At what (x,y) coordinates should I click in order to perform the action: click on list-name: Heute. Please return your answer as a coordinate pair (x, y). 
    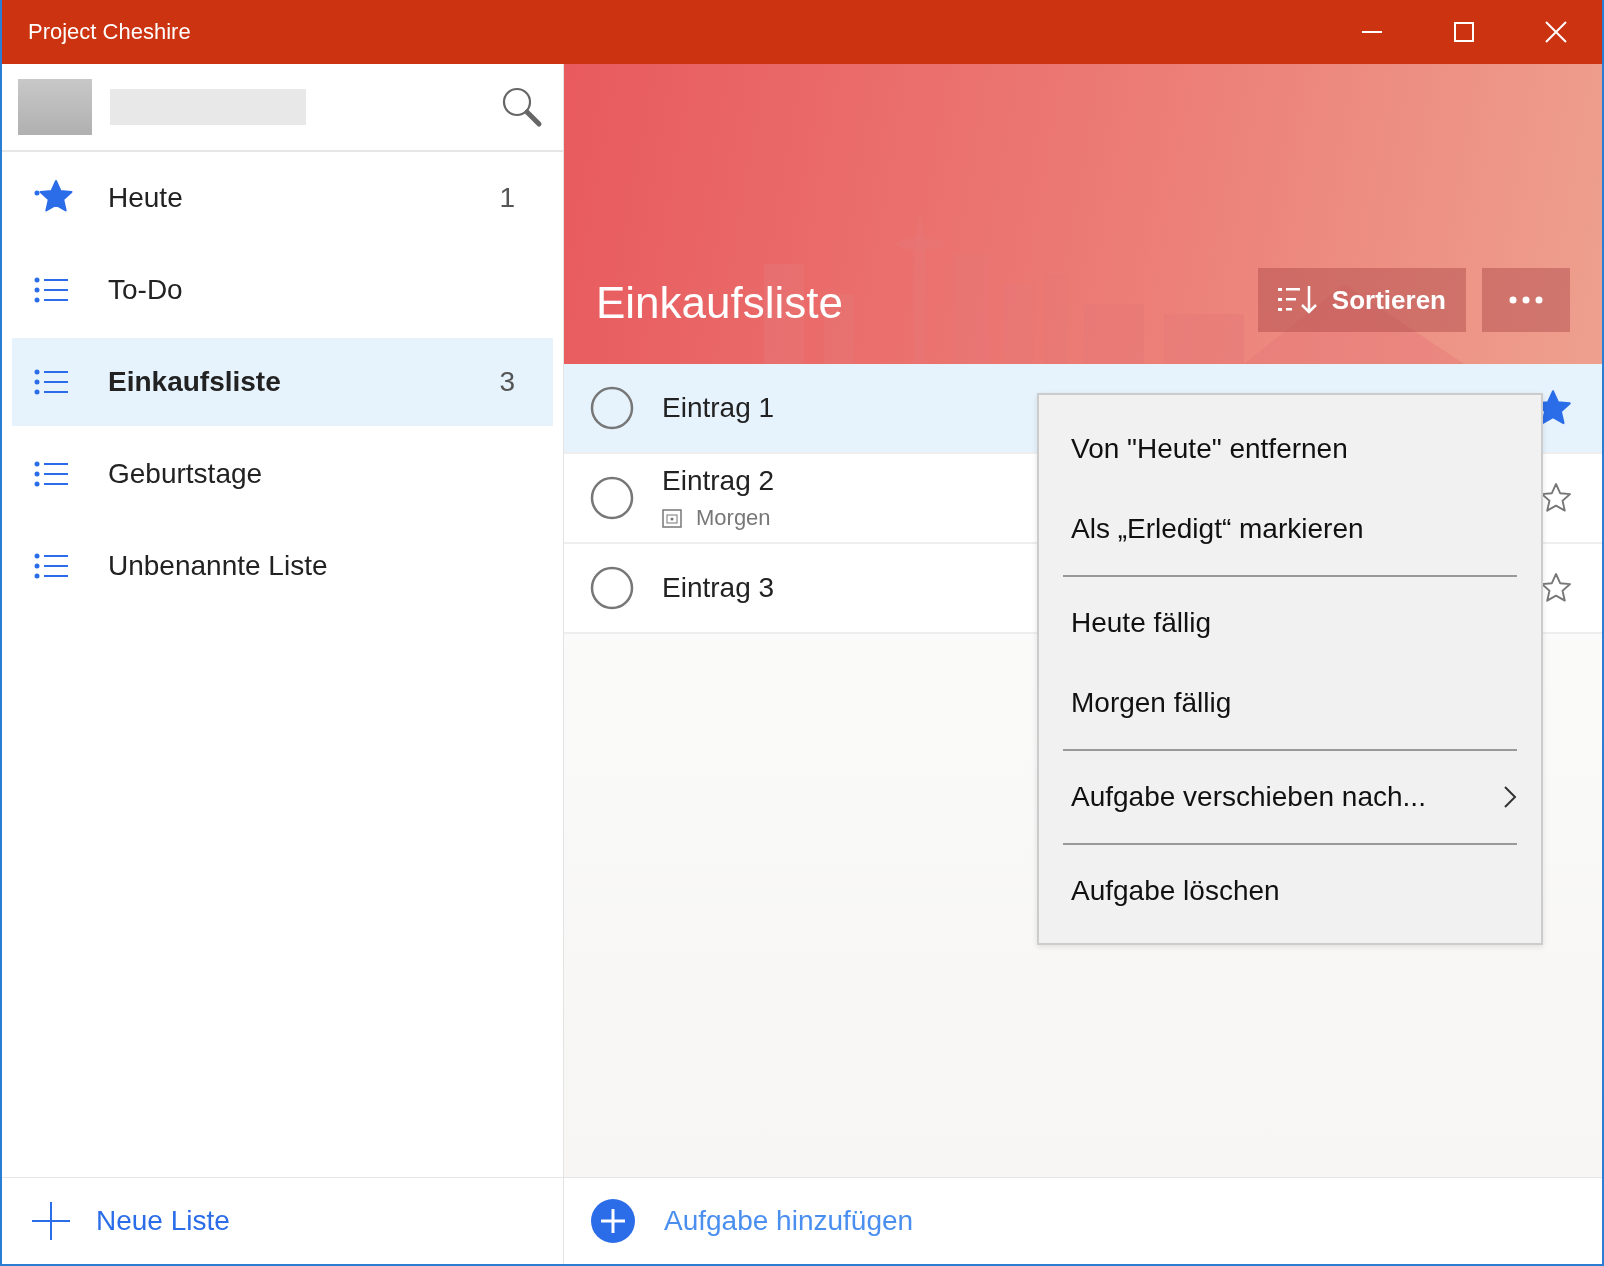
    Looking at the image, I should click on (146, 198).